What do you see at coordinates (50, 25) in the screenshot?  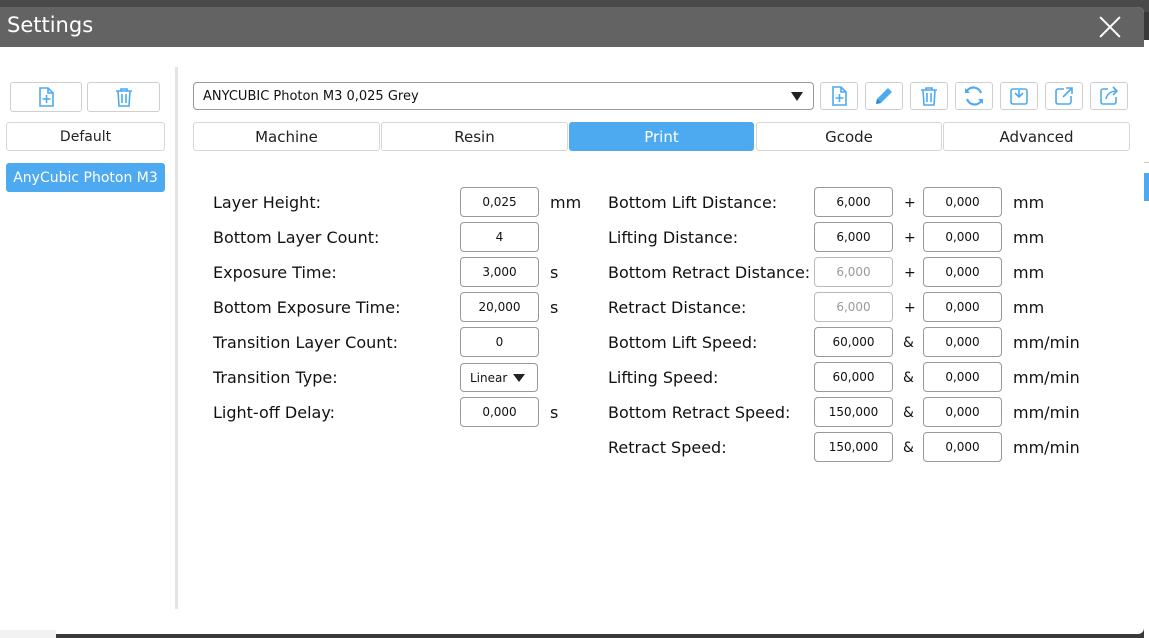 I see `dialog-title: Settings` at bounding box center [50, 25].